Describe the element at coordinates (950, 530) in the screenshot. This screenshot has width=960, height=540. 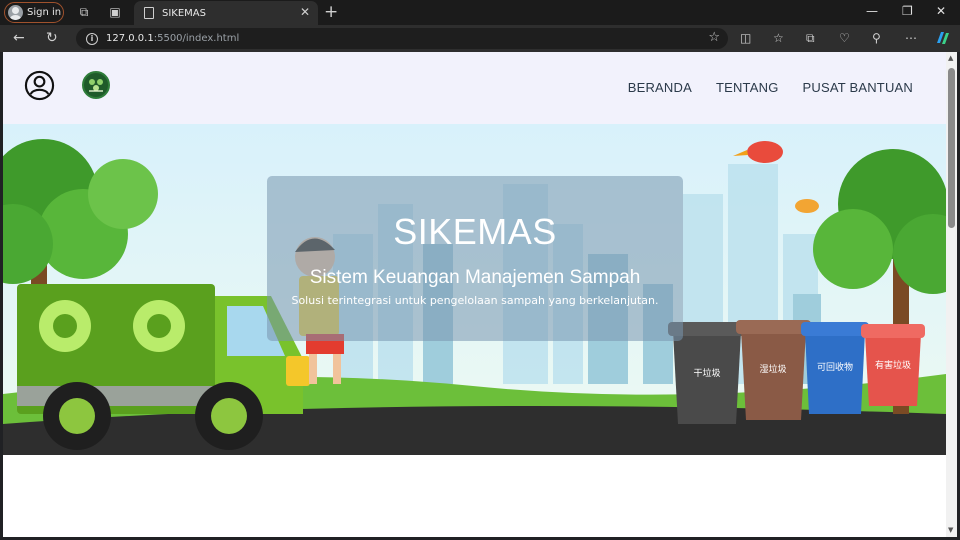
I see `scroll-down-icon: ▼` at that location.